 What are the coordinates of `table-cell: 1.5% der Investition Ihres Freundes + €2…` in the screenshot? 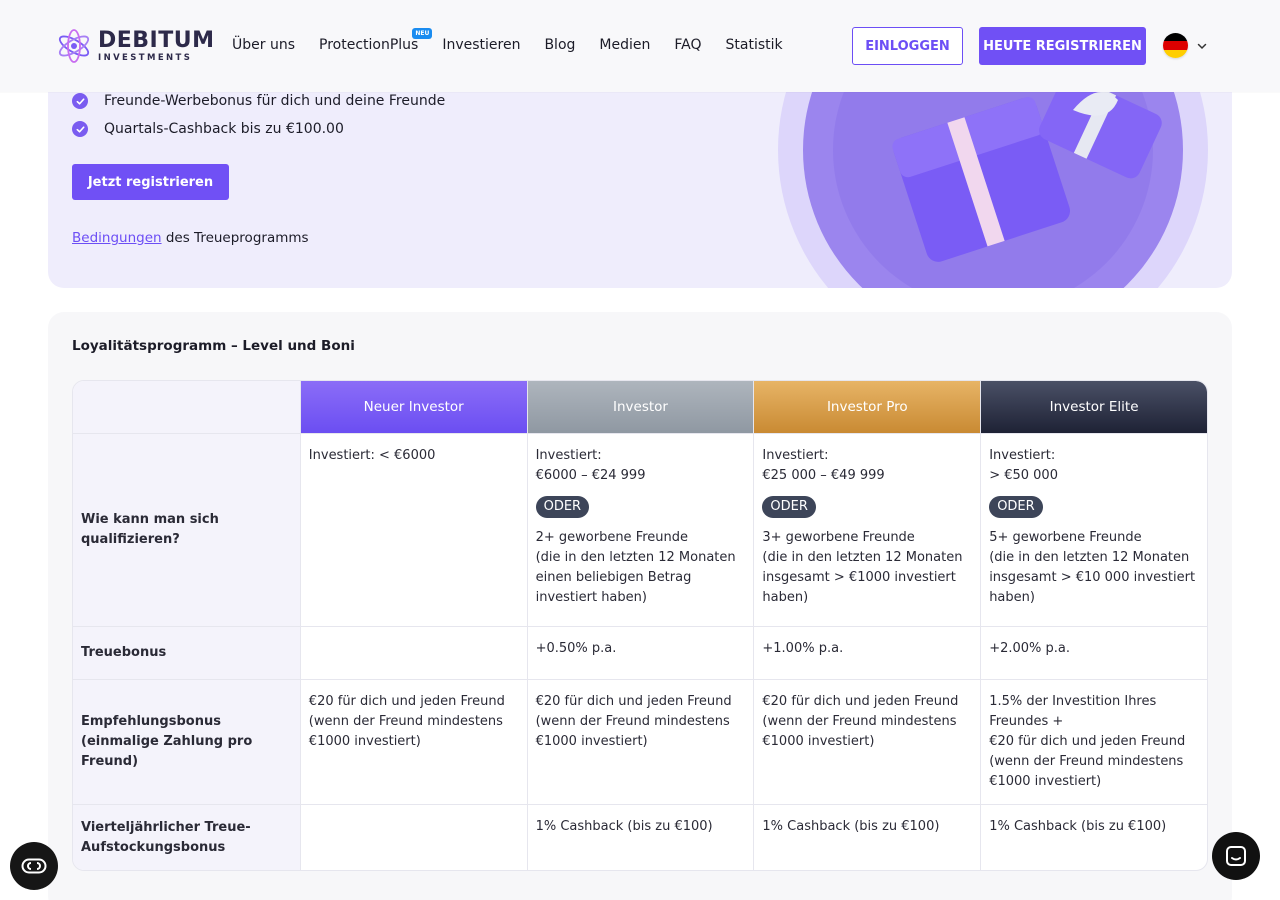 It's located at (1093, 742).